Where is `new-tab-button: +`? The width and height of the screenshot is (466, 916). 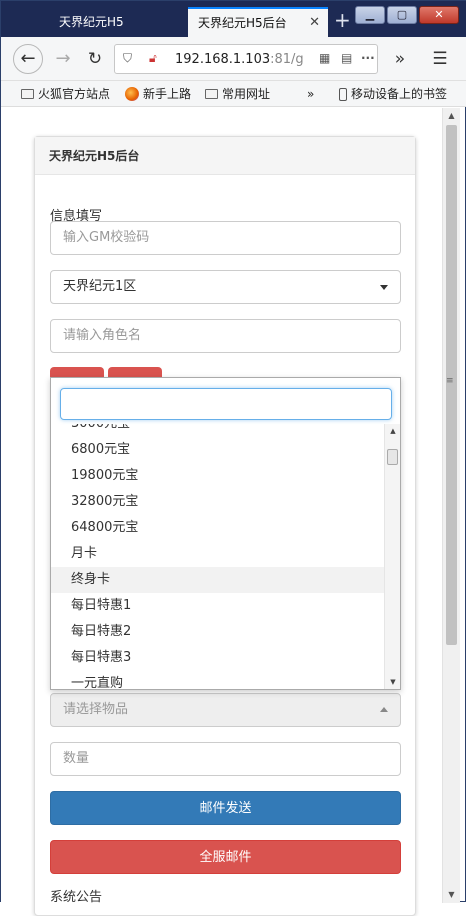
new-tab-button: + is located at coordinates (342, 20).